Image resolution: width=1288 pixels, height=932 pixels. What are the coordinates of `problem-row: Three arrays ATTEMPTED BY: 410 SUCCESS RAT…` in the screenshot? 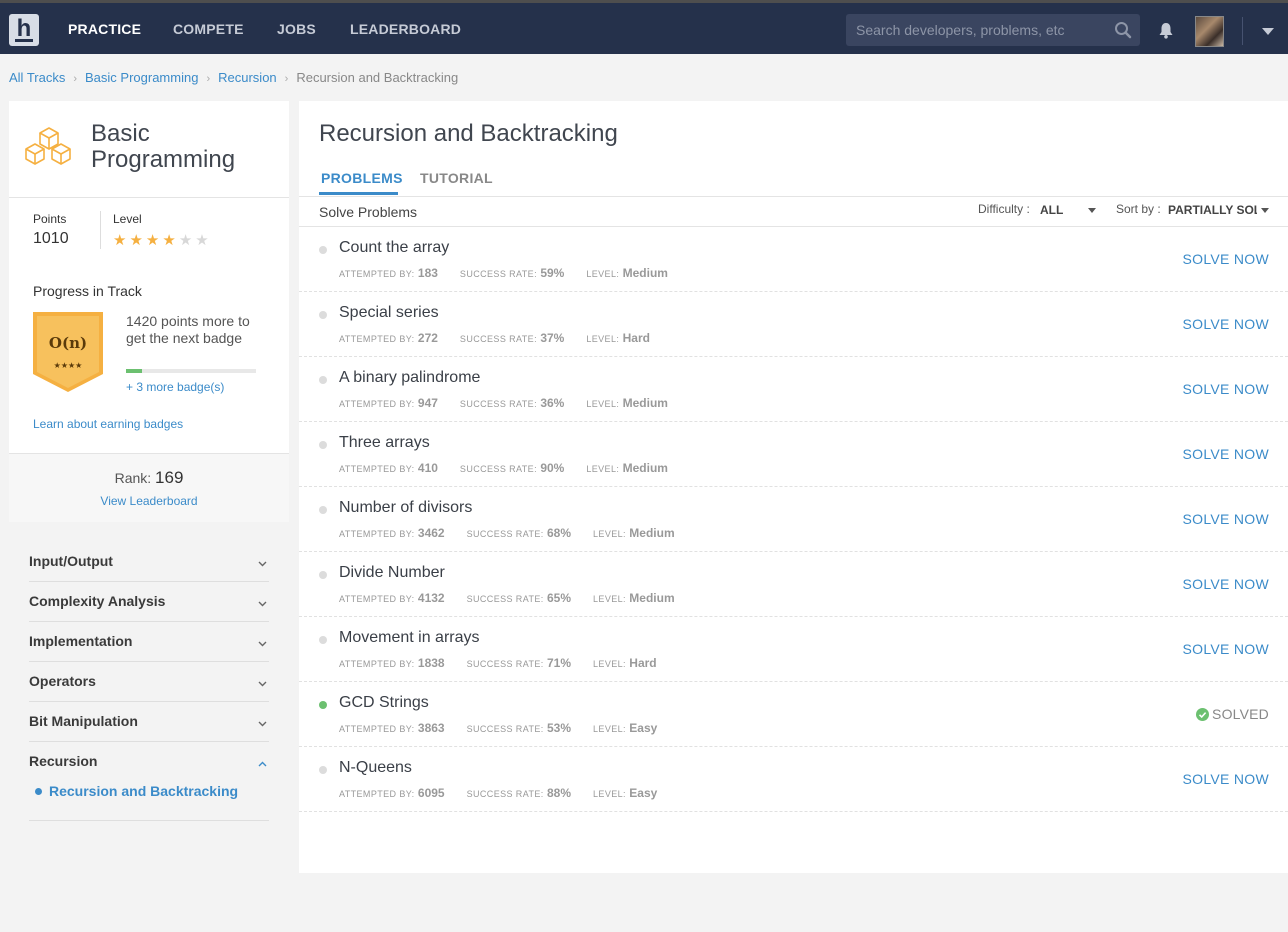 It's located at (793, 454).